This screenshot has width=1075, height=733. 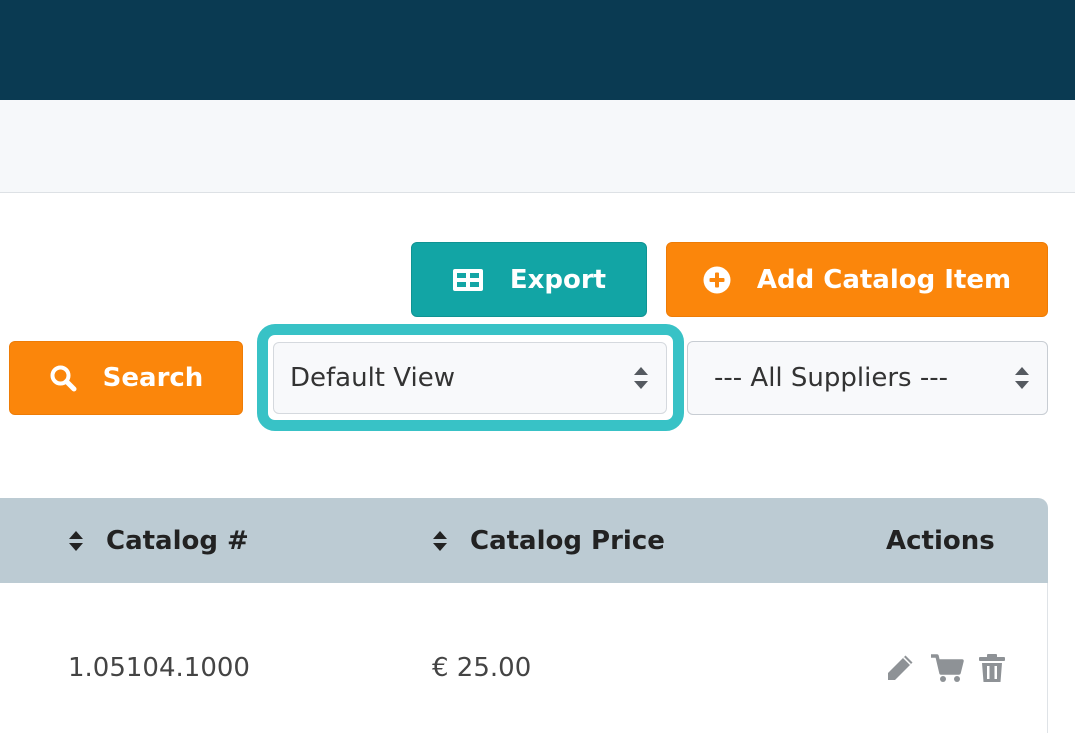 I want to click on top-navigation-bar, so click(x=537, y=50).